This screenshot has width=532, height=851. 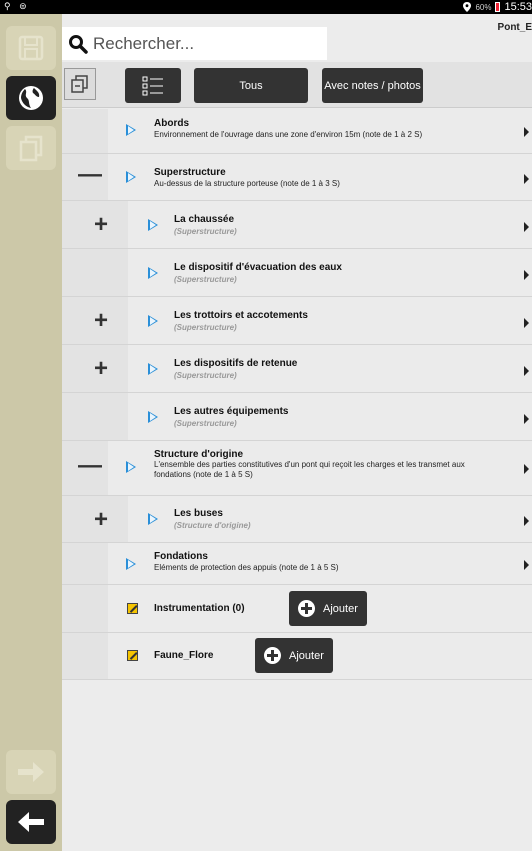 I want to click on globe-icon, so click(x=31, y=98).